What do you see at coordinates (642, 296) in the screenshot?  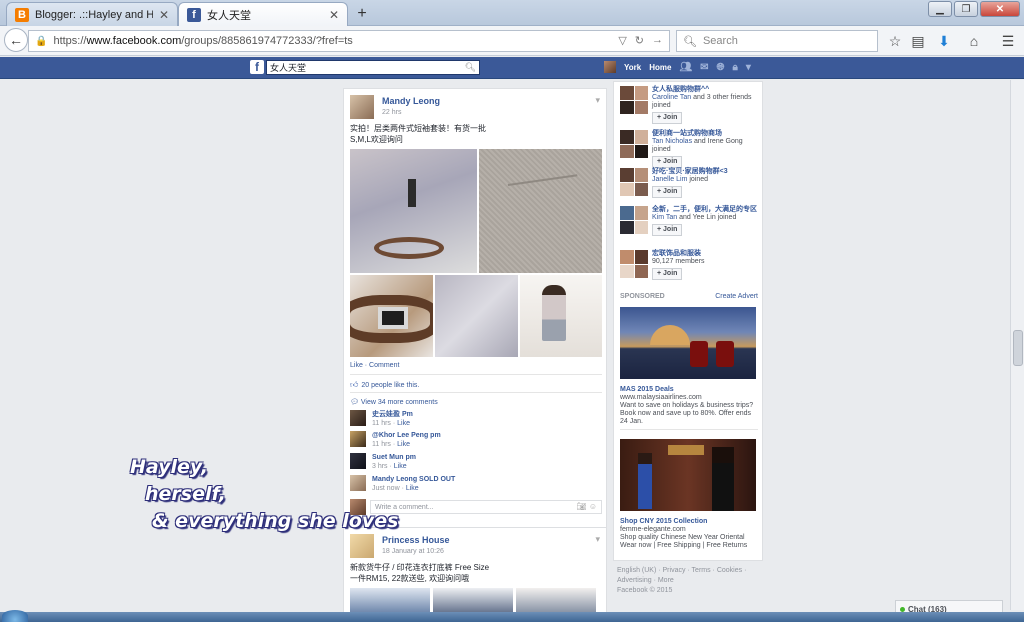 I see `sponsored-label: SPONSORED` at bounding box center [642, 296].